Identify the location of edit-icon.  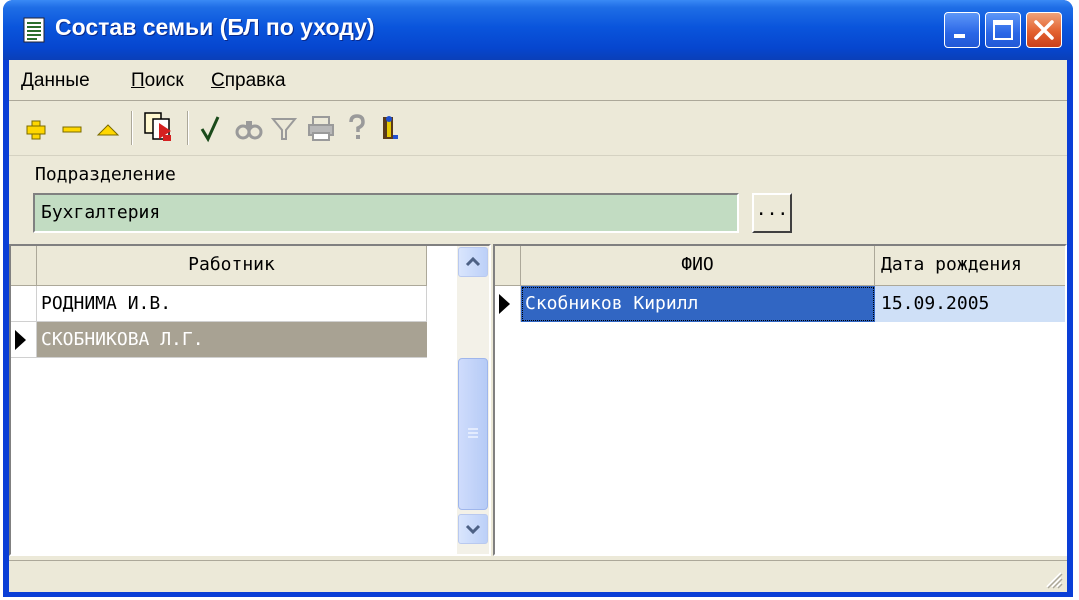
(108, 128).